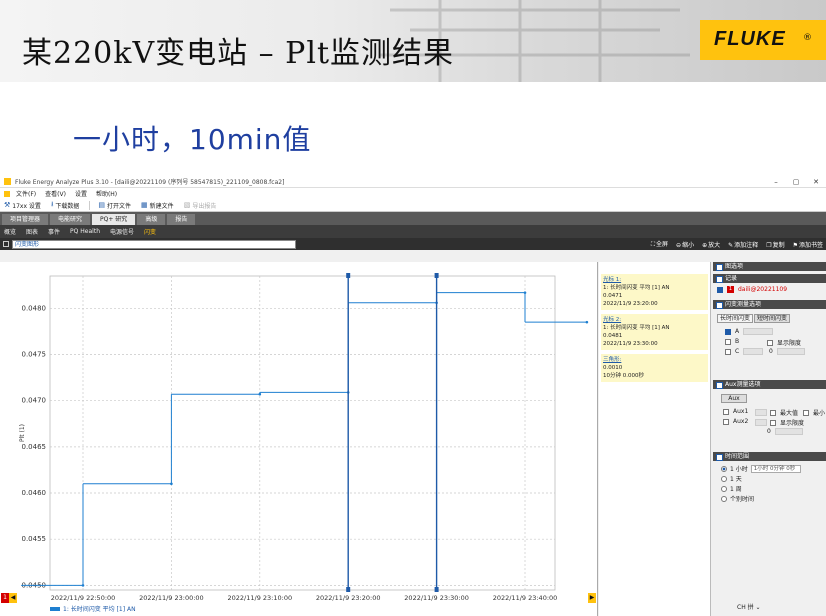 This screenshot has height=616, width=826. I want to click on tab-report: 报告, so click(181, 219).